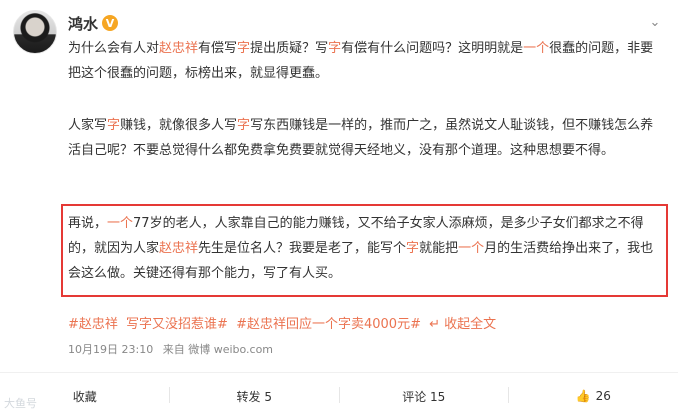  I want to click on topic-tag: #赵忠祥回应一个字卖4000元#, so click(328, 324).